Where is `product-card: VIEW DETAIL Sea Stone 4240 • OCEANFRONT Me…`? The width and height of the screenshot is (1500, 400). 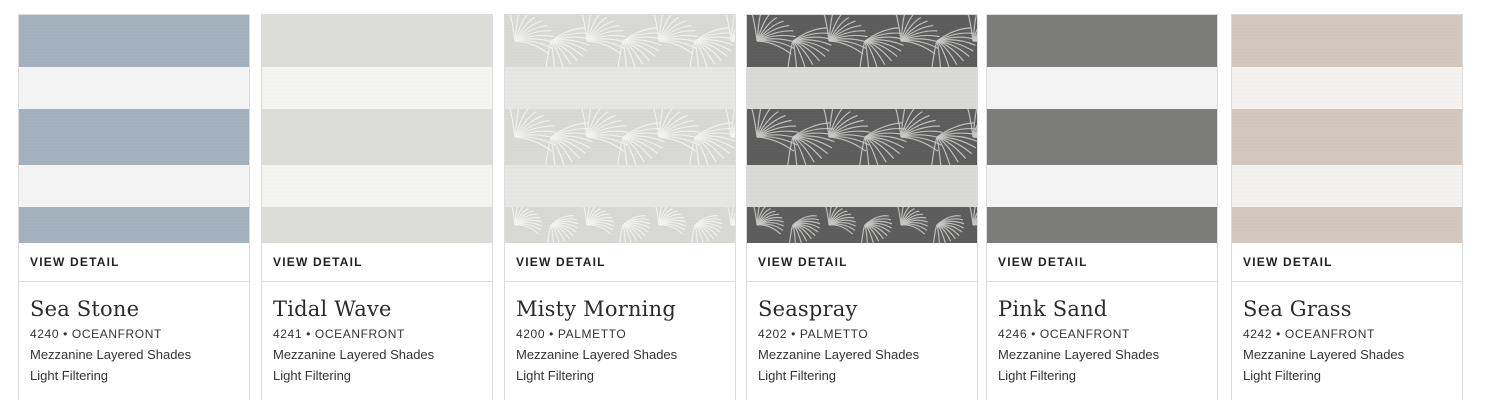 product-card: VIEW DETAIL Sea Stone 4240 • OCEANFRONT Me… is located at coordinates (134, 207).